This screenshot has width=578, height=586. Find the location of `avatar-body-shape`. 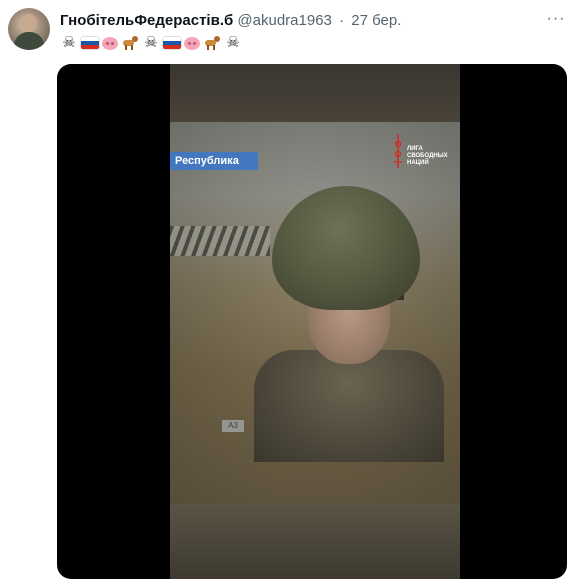

avatar-body-shape is located at coordinates (29, 41).